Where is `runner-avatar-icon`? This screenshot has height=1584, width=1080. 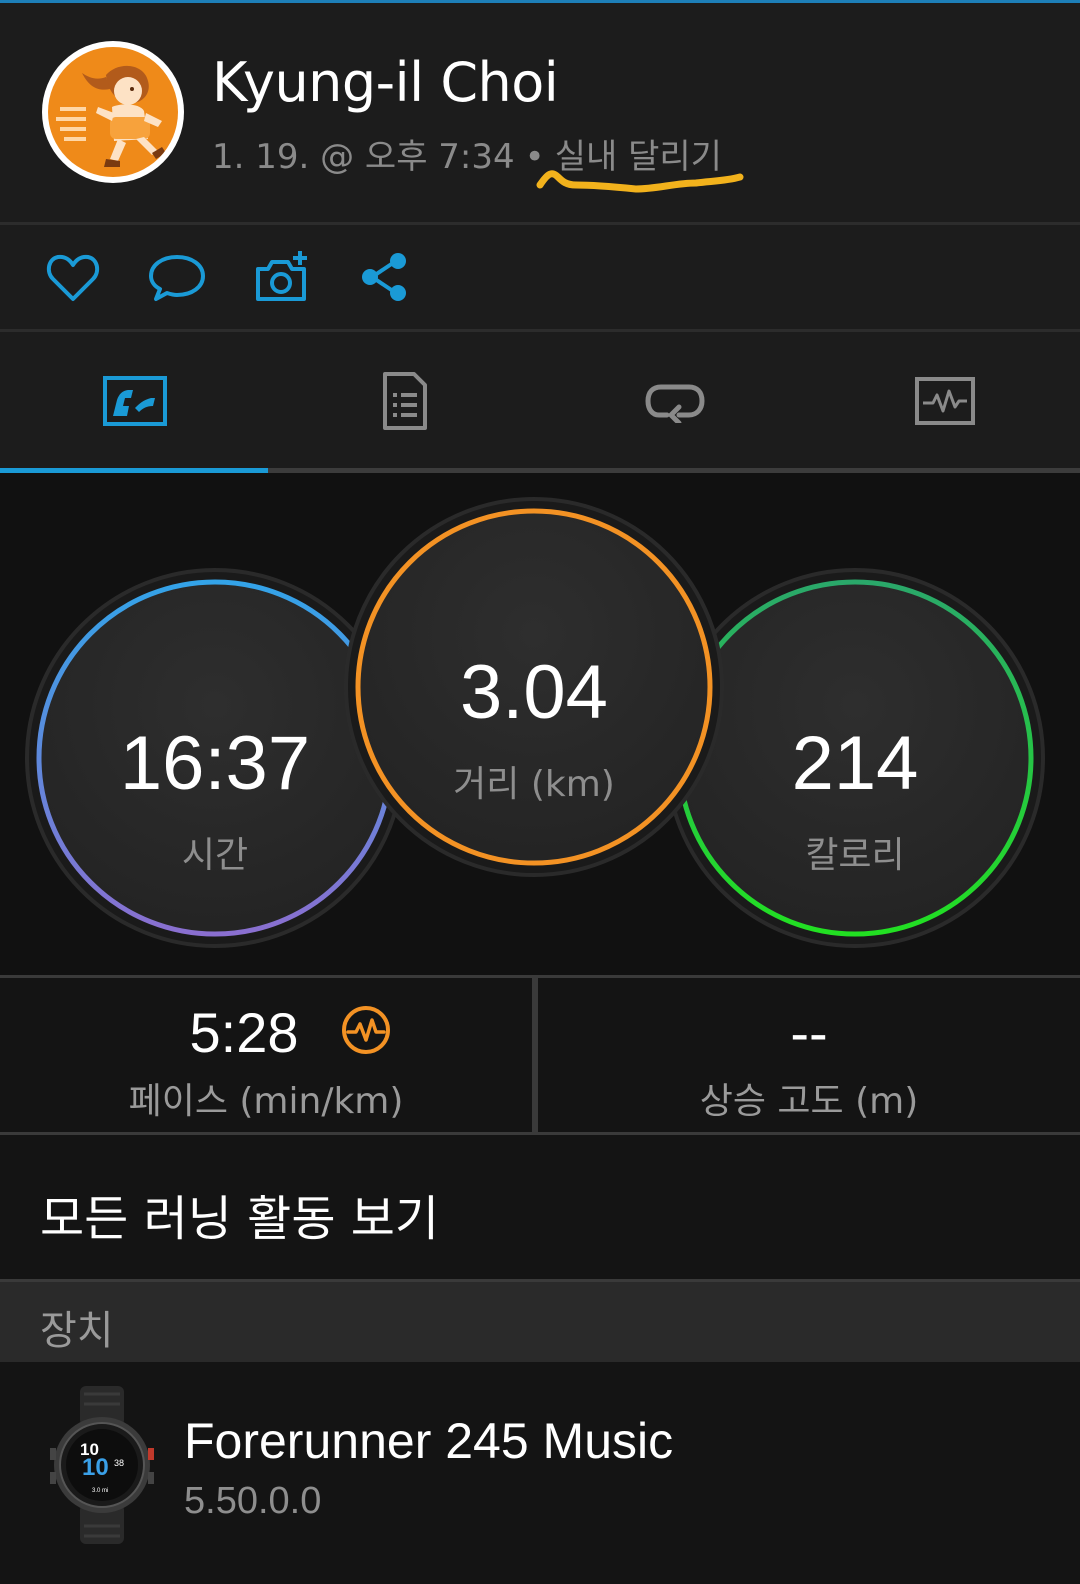
runner-avatar-icon is located at coordinates (113, 112).